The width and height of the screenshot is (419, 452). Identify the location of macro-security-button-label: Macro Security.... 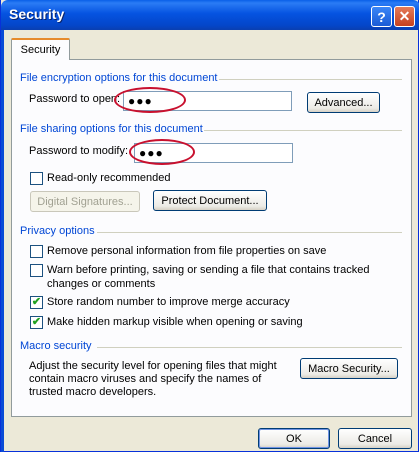
(349, 368).